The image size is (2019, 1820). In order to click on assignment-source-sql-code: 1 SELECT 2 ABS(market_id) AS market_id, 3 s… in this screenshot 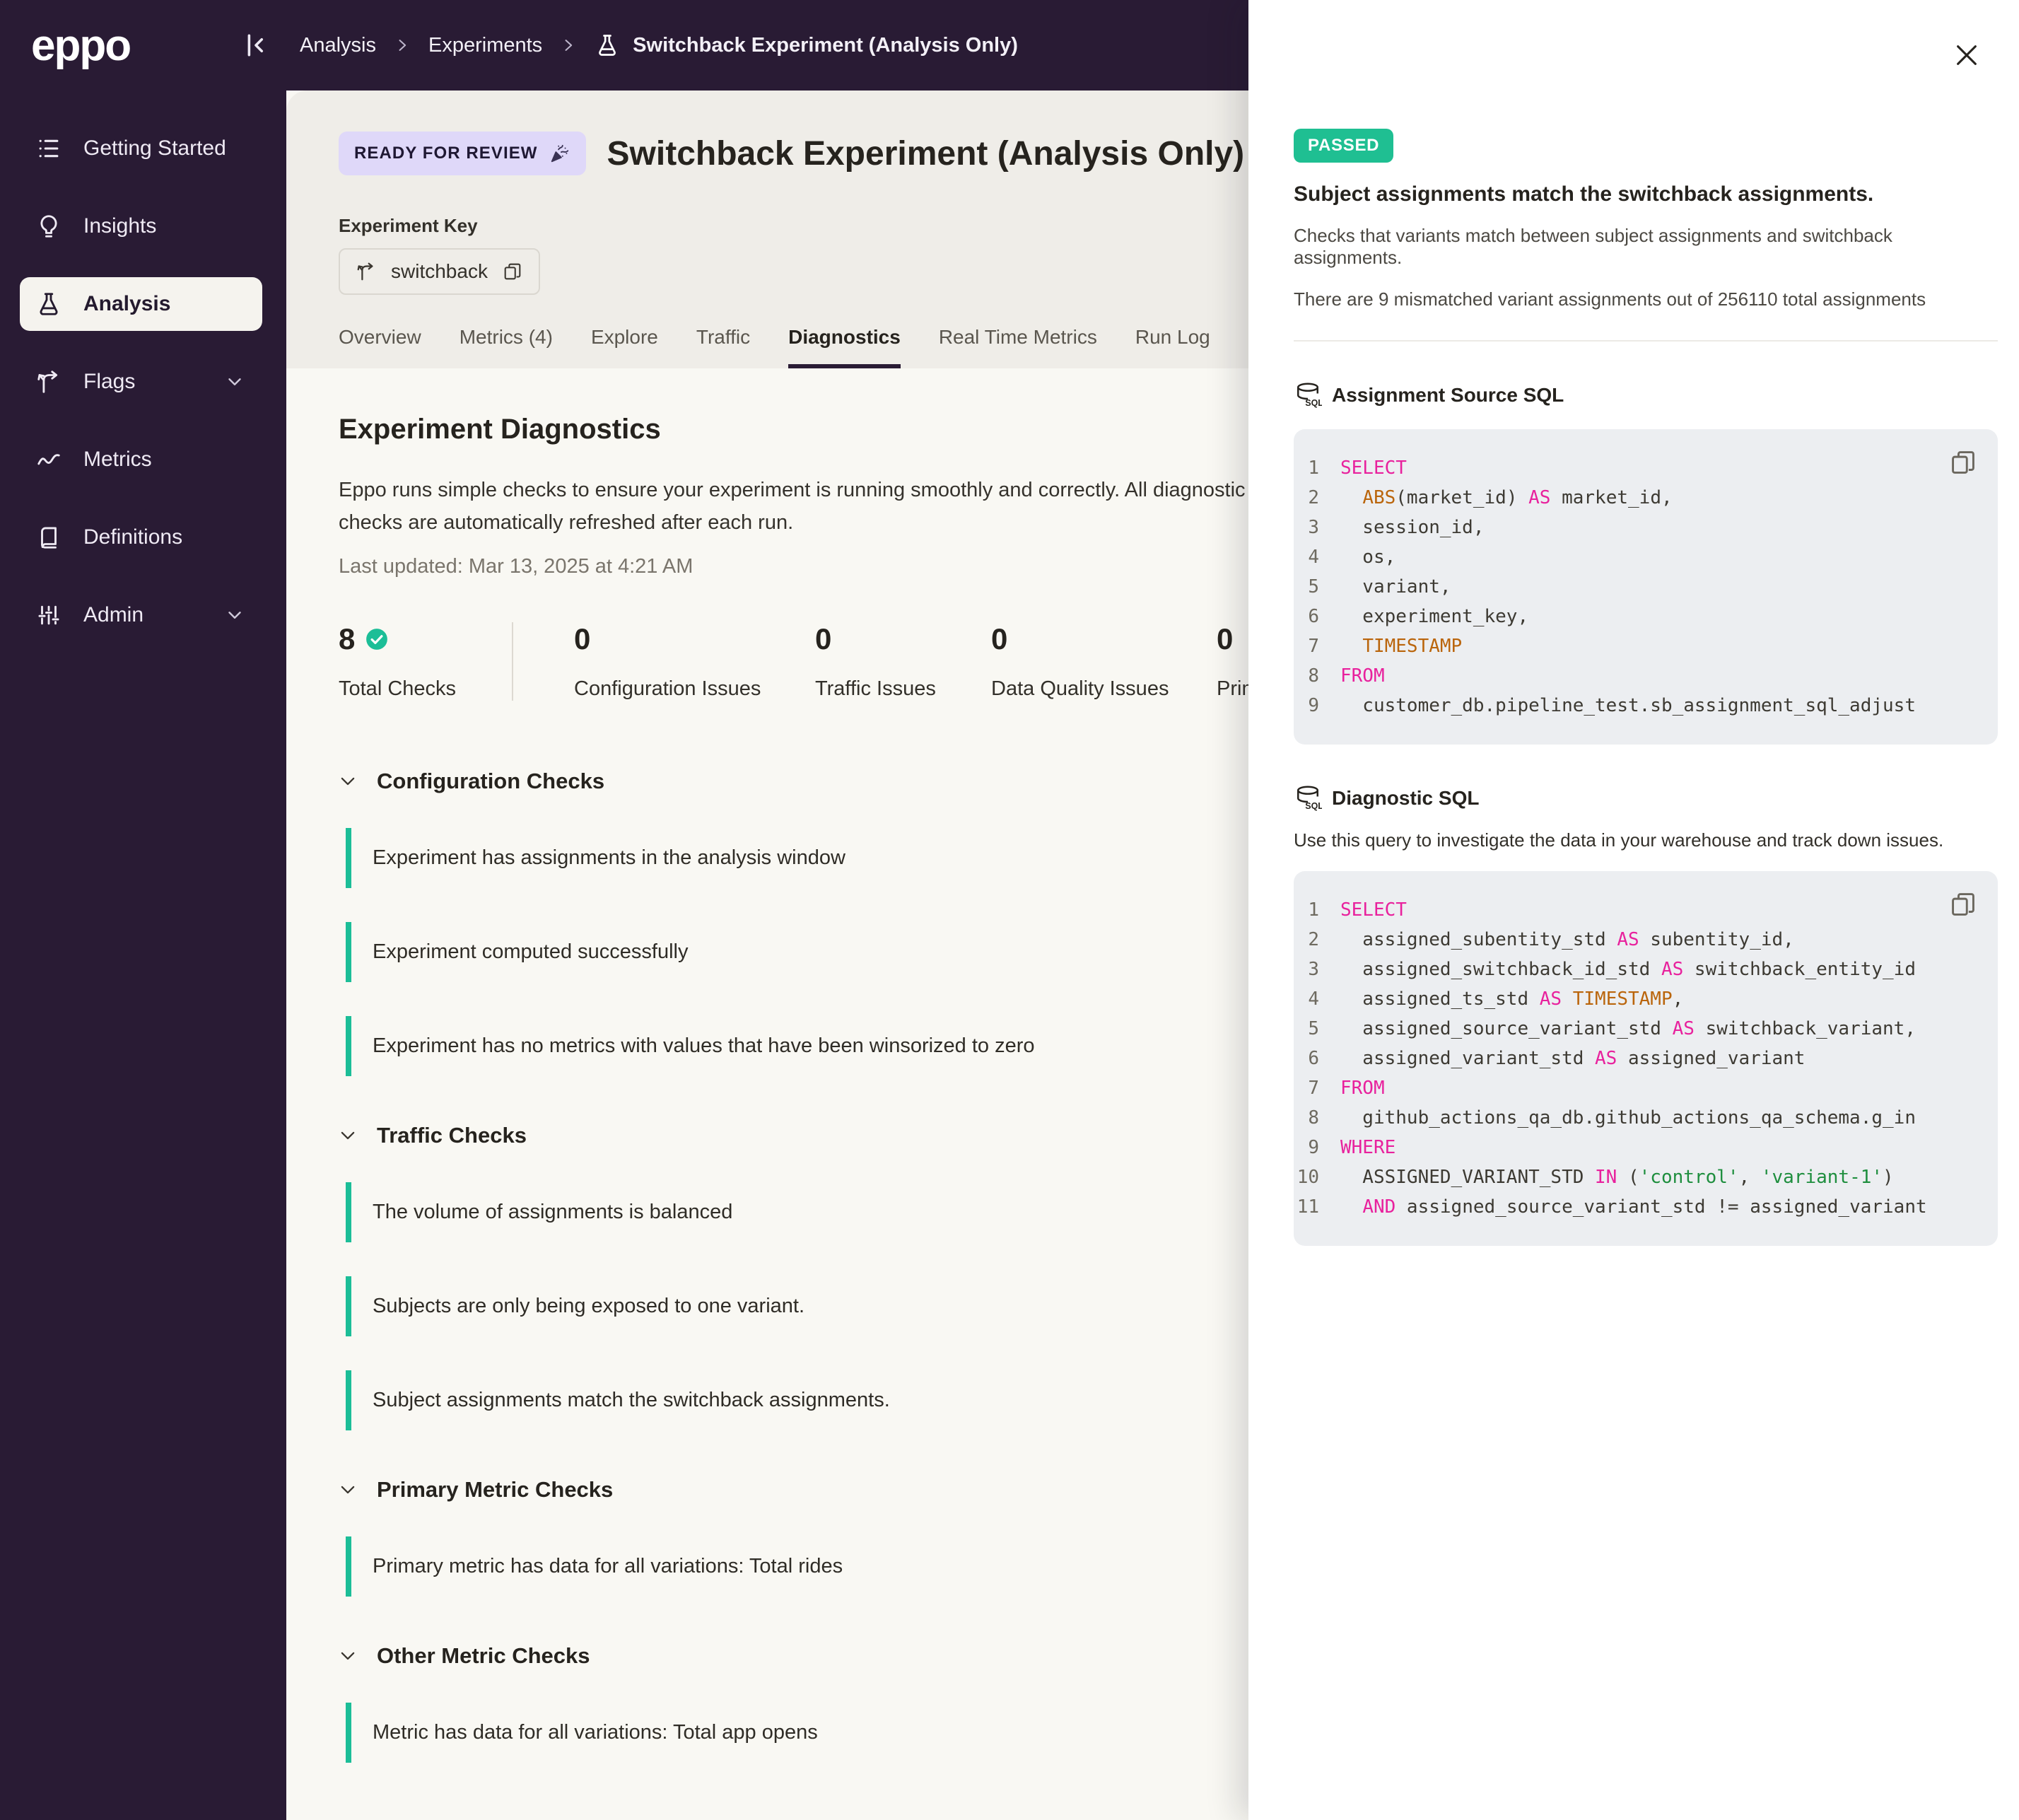, I will do `click(1646, 587)`.